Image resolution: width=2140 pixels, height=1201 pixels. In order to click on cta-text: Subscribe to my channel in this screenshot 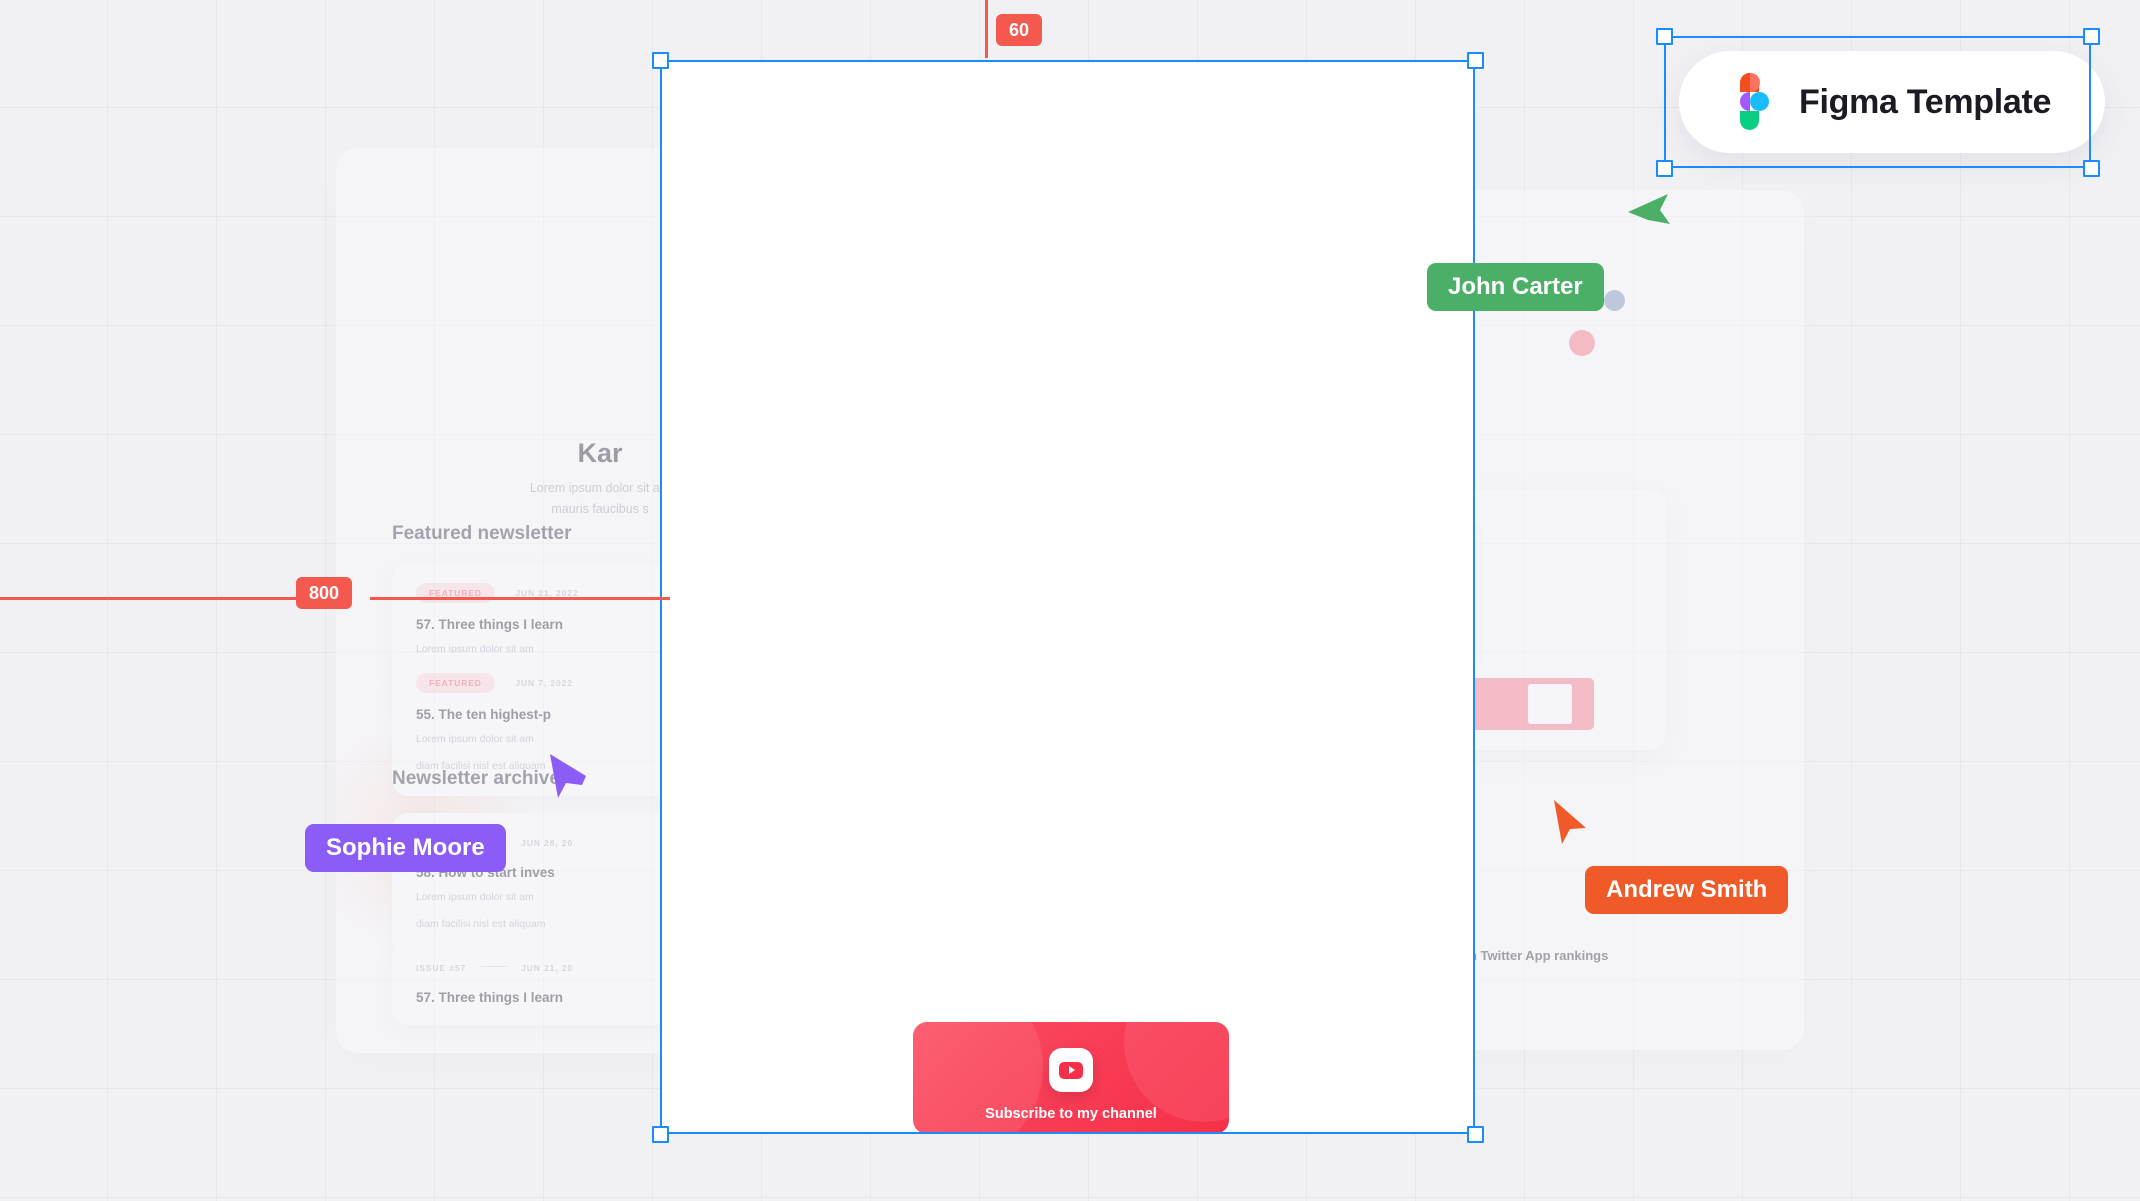, I will do `click(1071, 1114)`.